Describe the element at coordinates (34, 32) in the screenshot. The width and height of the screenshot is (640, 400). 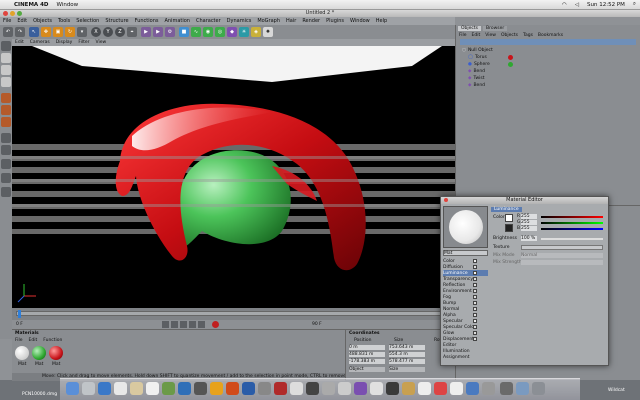
I see `select-tool-icon: ↖` at that location.